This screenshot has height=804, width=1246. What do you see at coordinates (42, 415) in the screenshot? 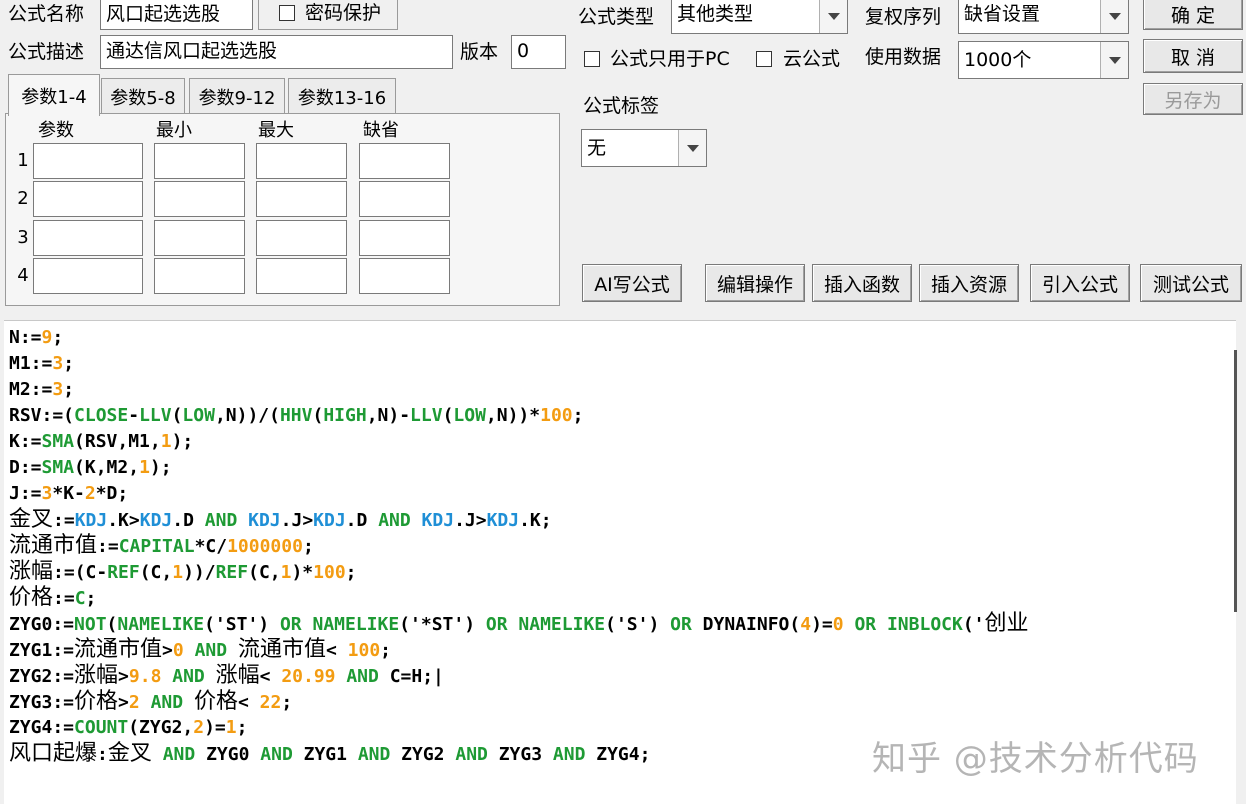
I see `code-token: RSV:=(` at bounding box center [42, 415].